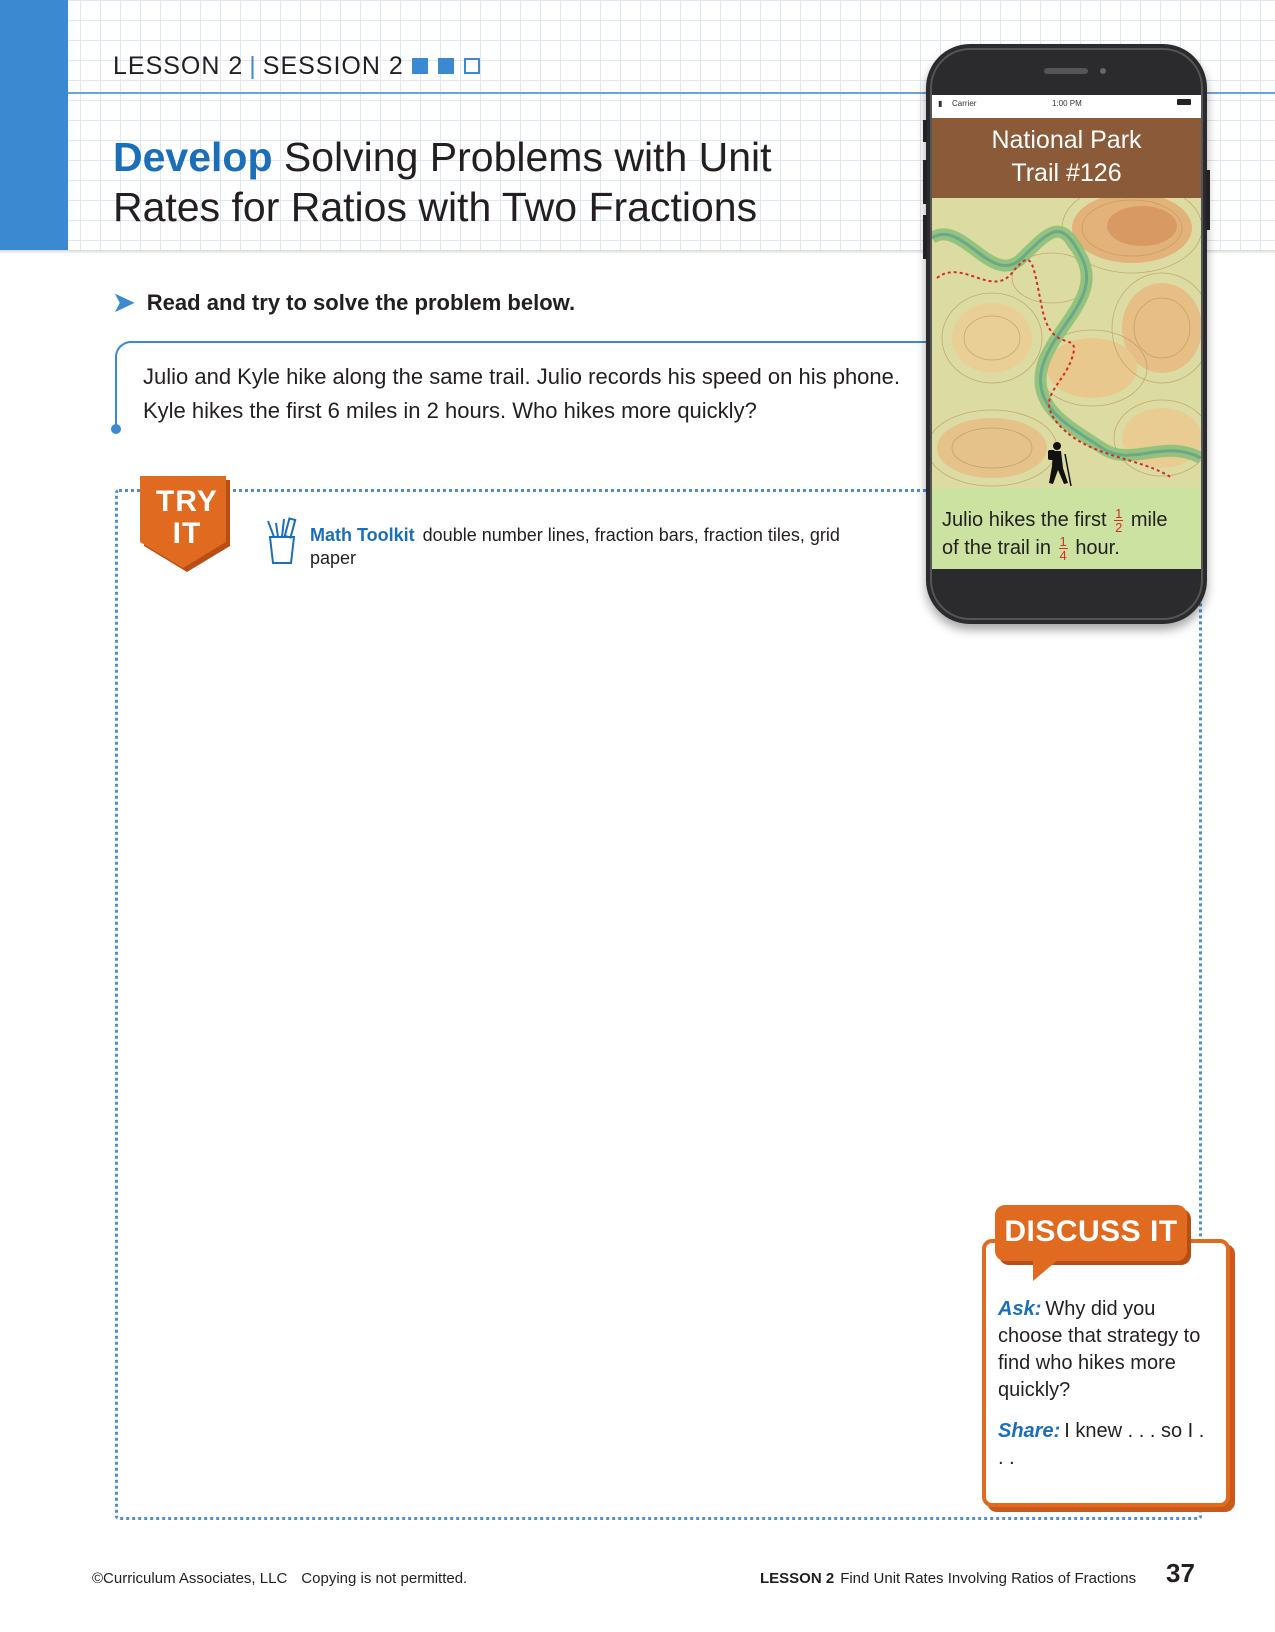  I want to click on caption-line1: Julio hikes the first 12 mile, so click(1071, 520).